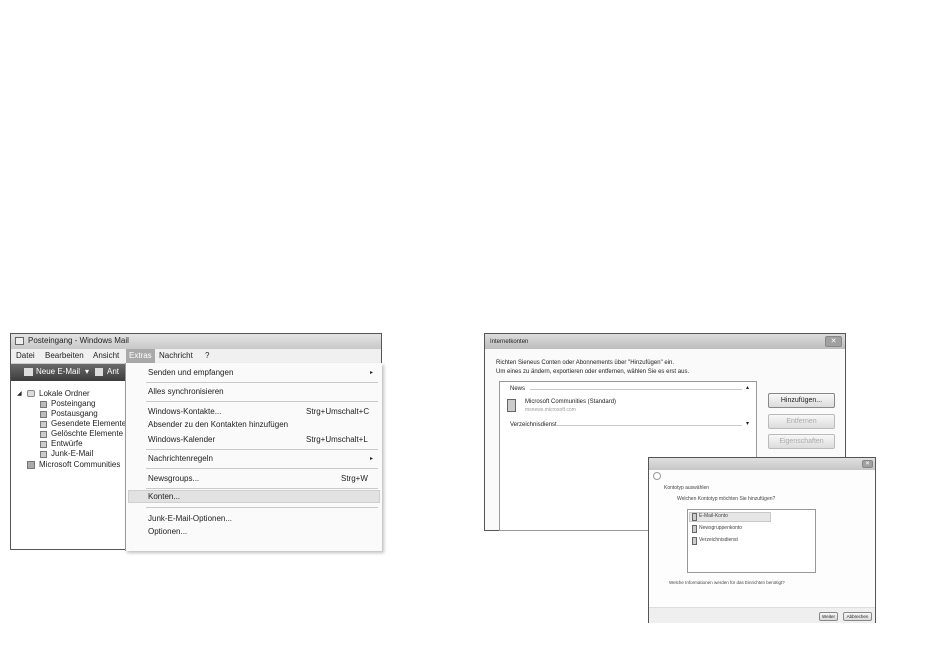  What do you see at coordinates (657, 476) in the screenshot?
I see `back-arrow-icon` at bounding box center [657, 476].